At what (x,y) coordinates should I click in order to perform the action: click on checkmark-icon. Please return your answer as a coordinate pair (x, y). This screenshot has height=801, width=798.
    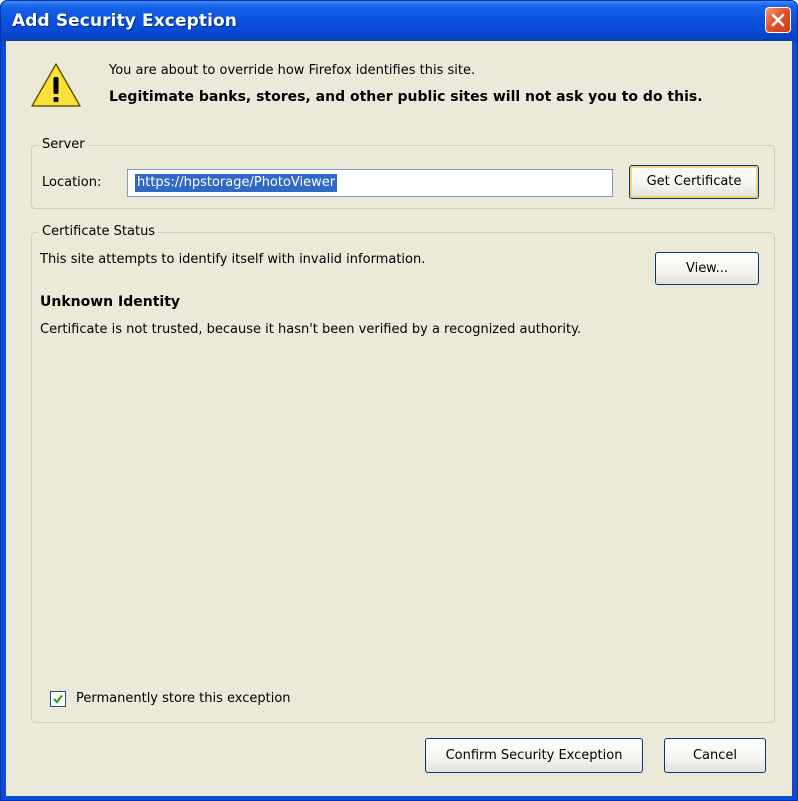
    Looking at the image, I should click on (58, 699).